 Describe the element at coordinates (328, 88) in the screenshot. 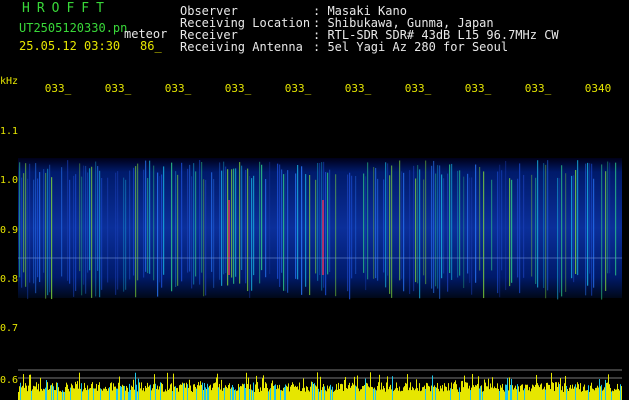

I see `x-axis-ticks: 033_ 033_ 033_ 033_ 033_ 033_ 033_ 033_ 033_ 0340` at that location.